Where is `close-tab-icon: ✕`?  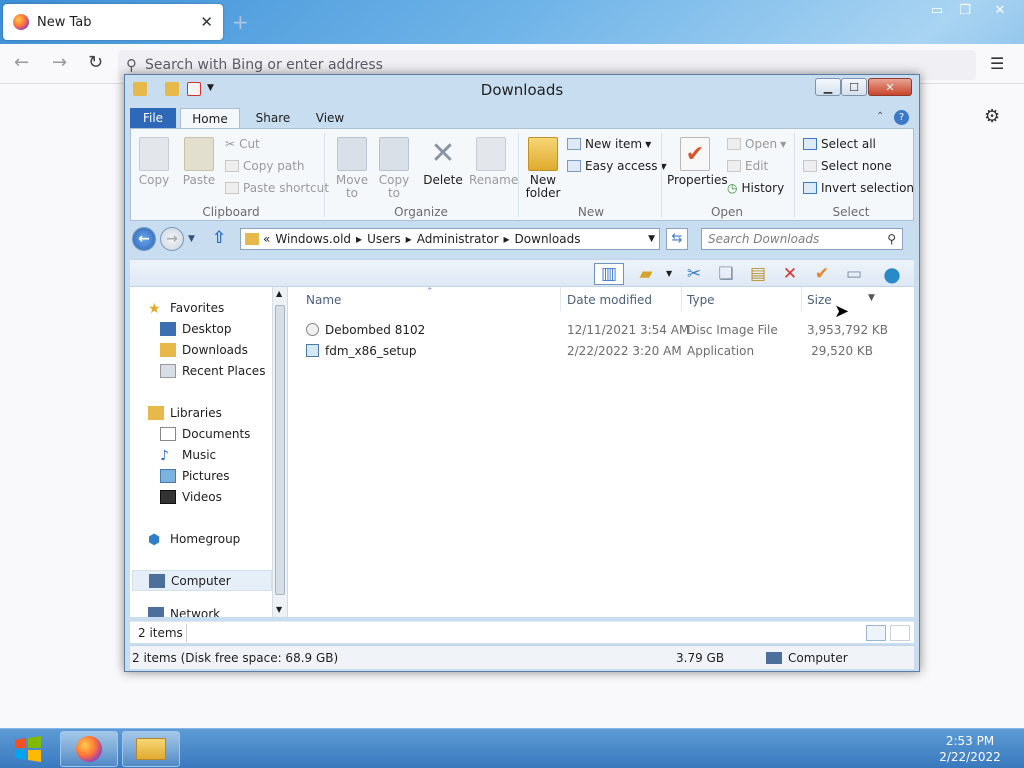
close-tab-icon: ✕ is located at coordinates (206, 22).